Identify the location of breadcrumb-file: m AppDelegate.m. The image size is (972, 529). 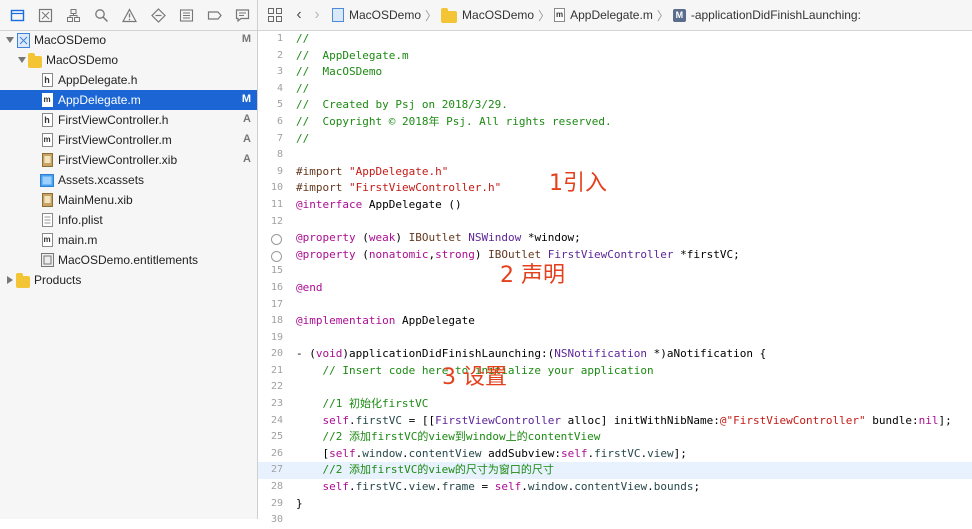
(603, 15).